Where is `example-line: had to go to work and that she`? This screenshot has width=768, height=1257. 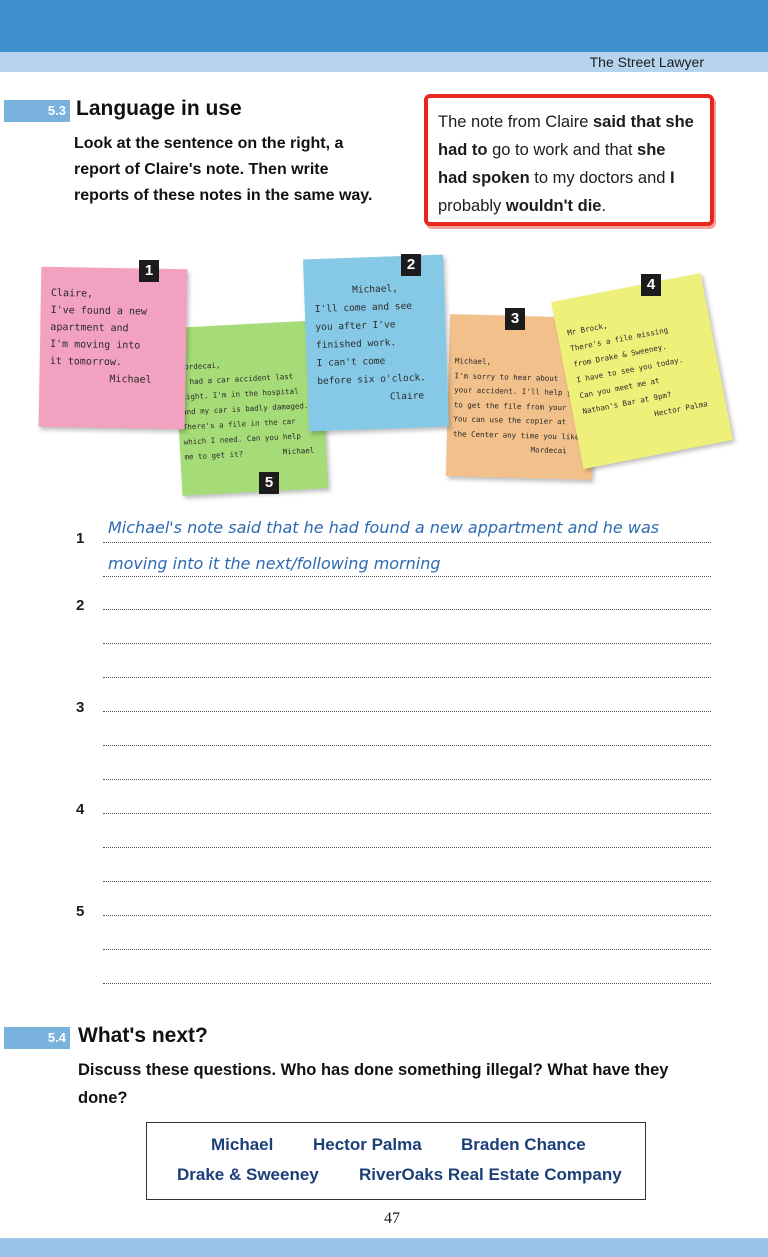 example-line: had to go to work and that she is located at coordinates (552, 150).